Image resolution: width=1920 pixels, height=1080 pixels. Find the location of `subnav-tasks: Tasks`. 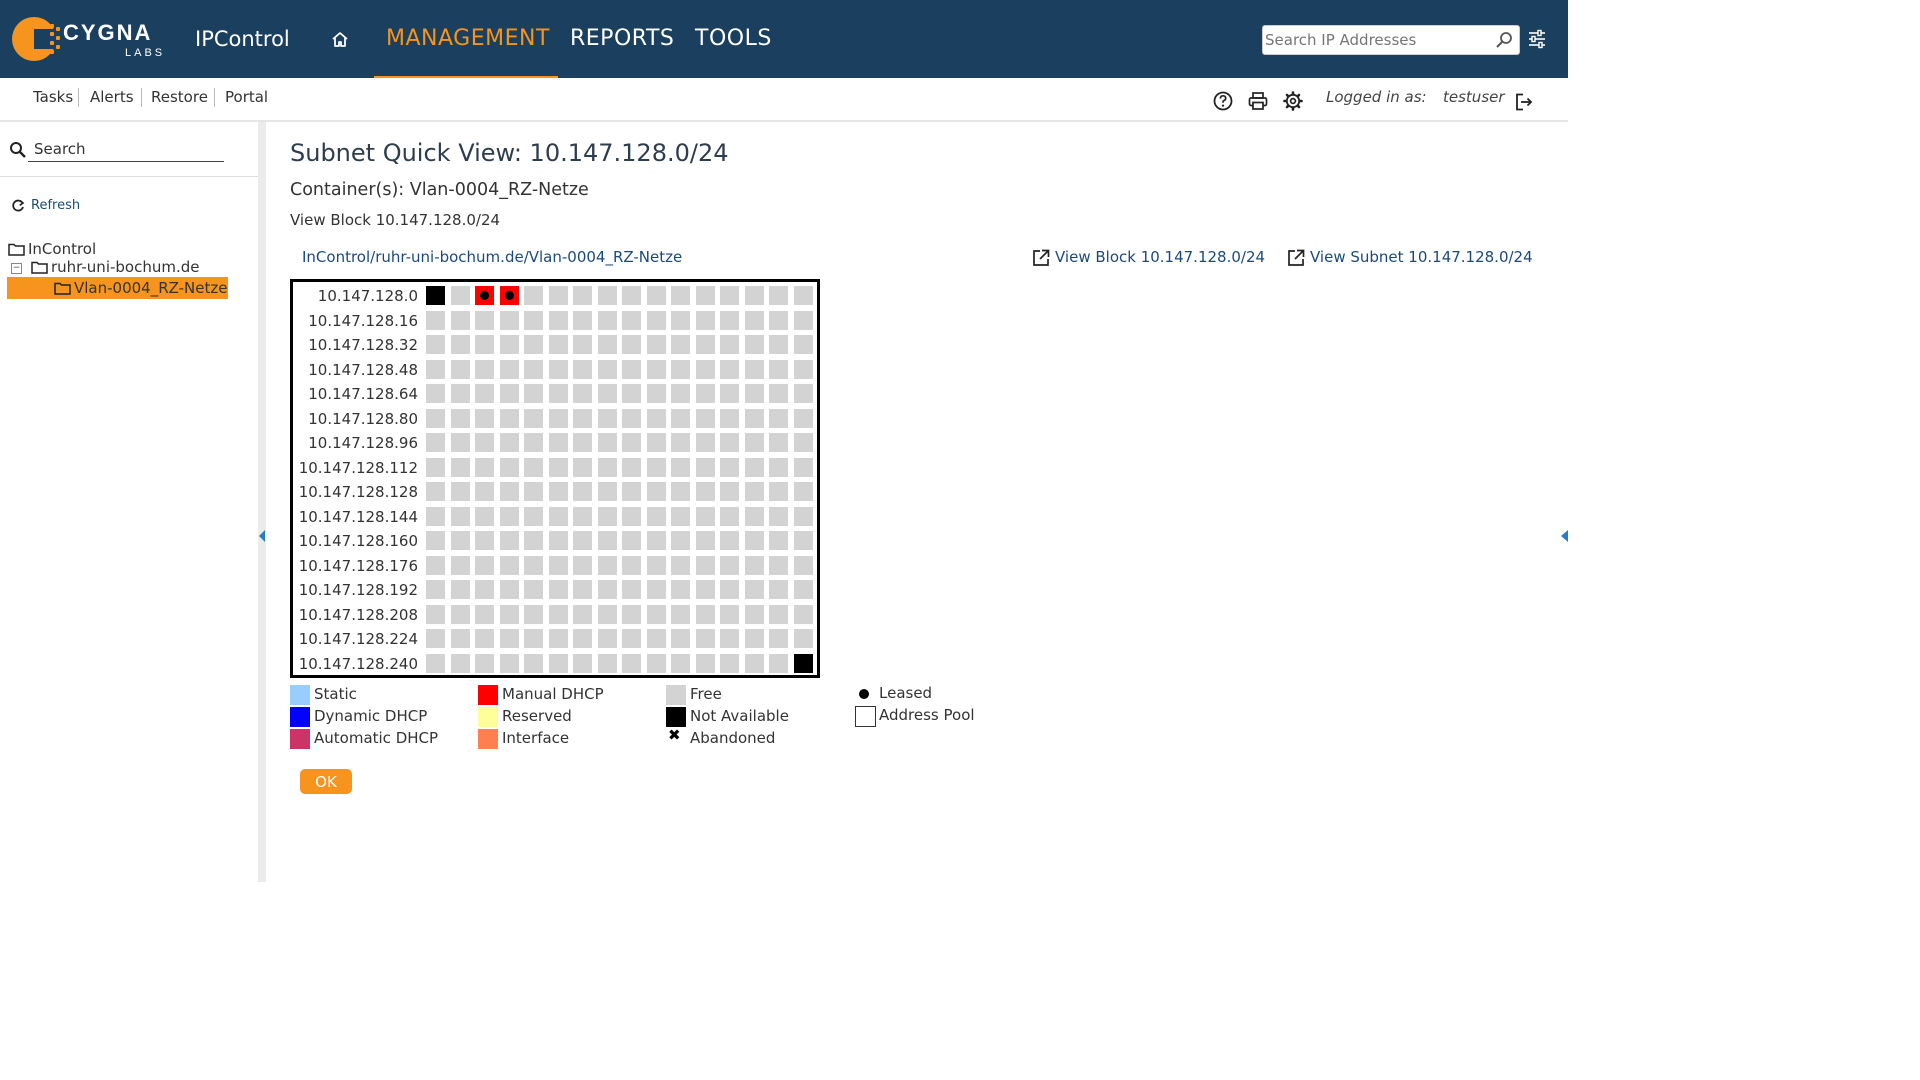

subnav-tasks: Tasks is located at coordinates (53, 97).